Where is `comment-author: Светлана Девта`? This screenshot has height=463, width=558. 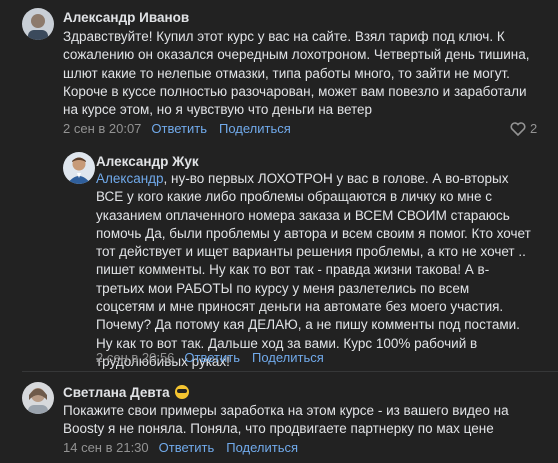
comment-author: Светлана Девта is located at coordinates (126, 392).